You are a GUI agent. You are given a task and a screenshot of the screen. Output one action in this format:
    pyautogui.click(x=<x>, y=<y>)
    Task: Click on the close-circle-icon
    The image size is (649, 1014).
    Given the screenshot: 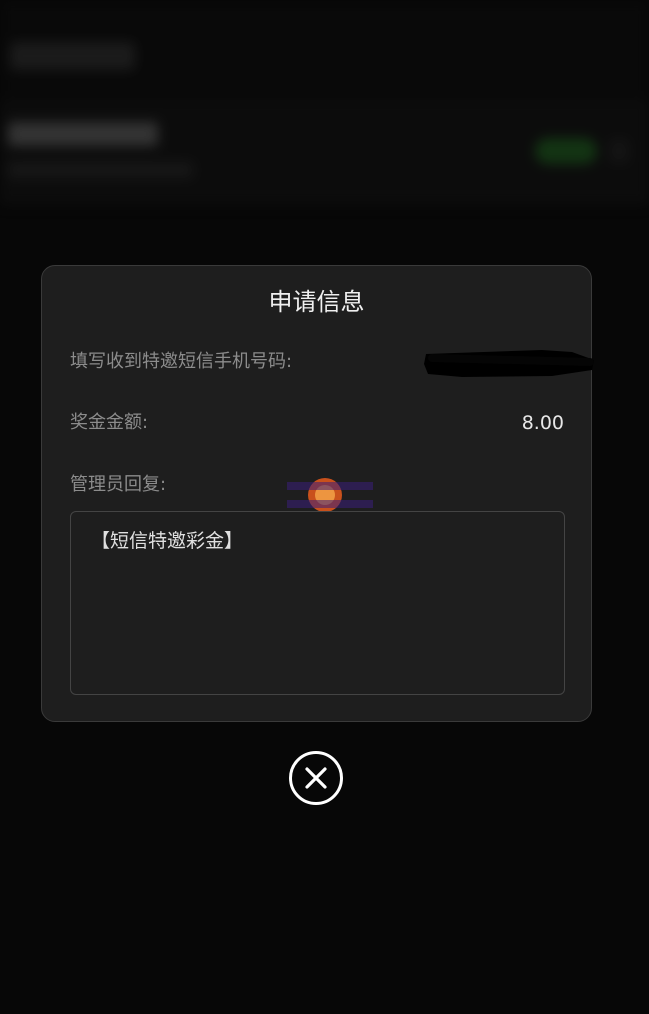 What is the action you would take?
    pyautogui.click(x=316, y=778)
    